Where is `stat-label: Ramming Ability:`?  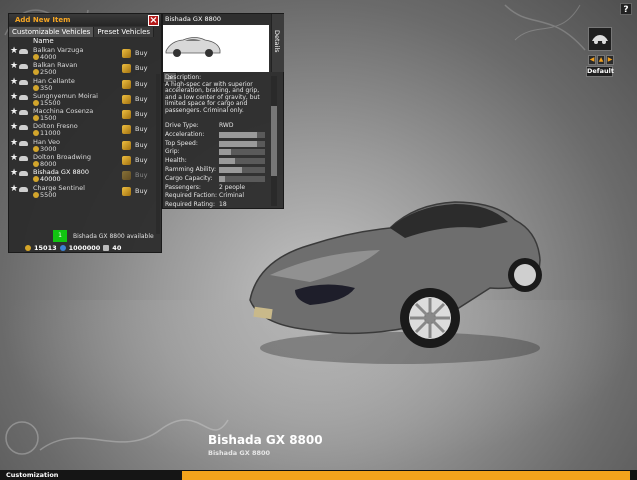 stat-label: Ramming Ability: is located at coordinates (190, 169).